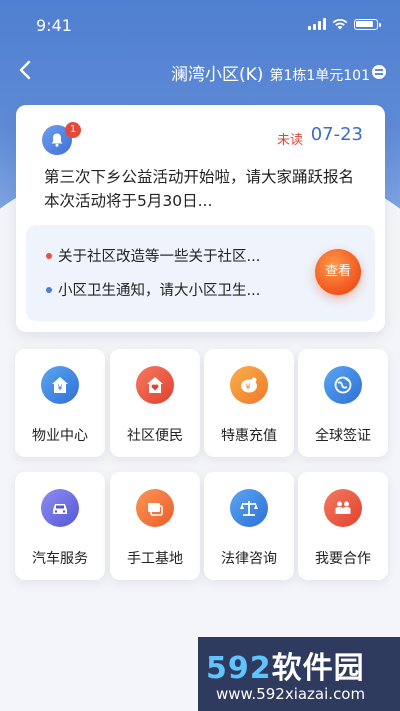 The image size is (400, 711). I want to click on service-property: ¥ 物业中心, so click(60, 403).